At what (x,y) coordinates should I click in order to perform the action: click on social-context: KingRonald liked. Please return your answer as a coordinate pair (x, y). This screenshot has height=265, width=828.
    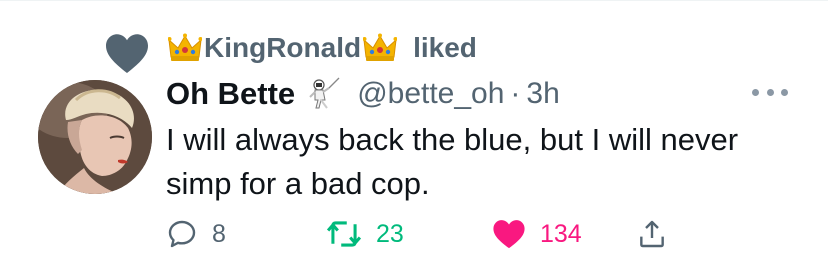
    Looking at the image, I should click on (321, 48).